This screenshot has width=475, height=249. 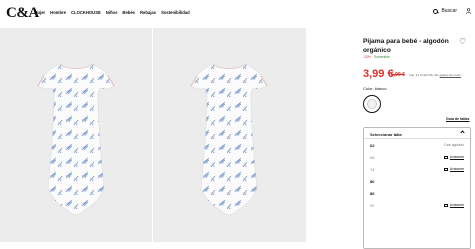 I want to click on wishlist-heart-icon: ♡, so click(x=462, y=41).